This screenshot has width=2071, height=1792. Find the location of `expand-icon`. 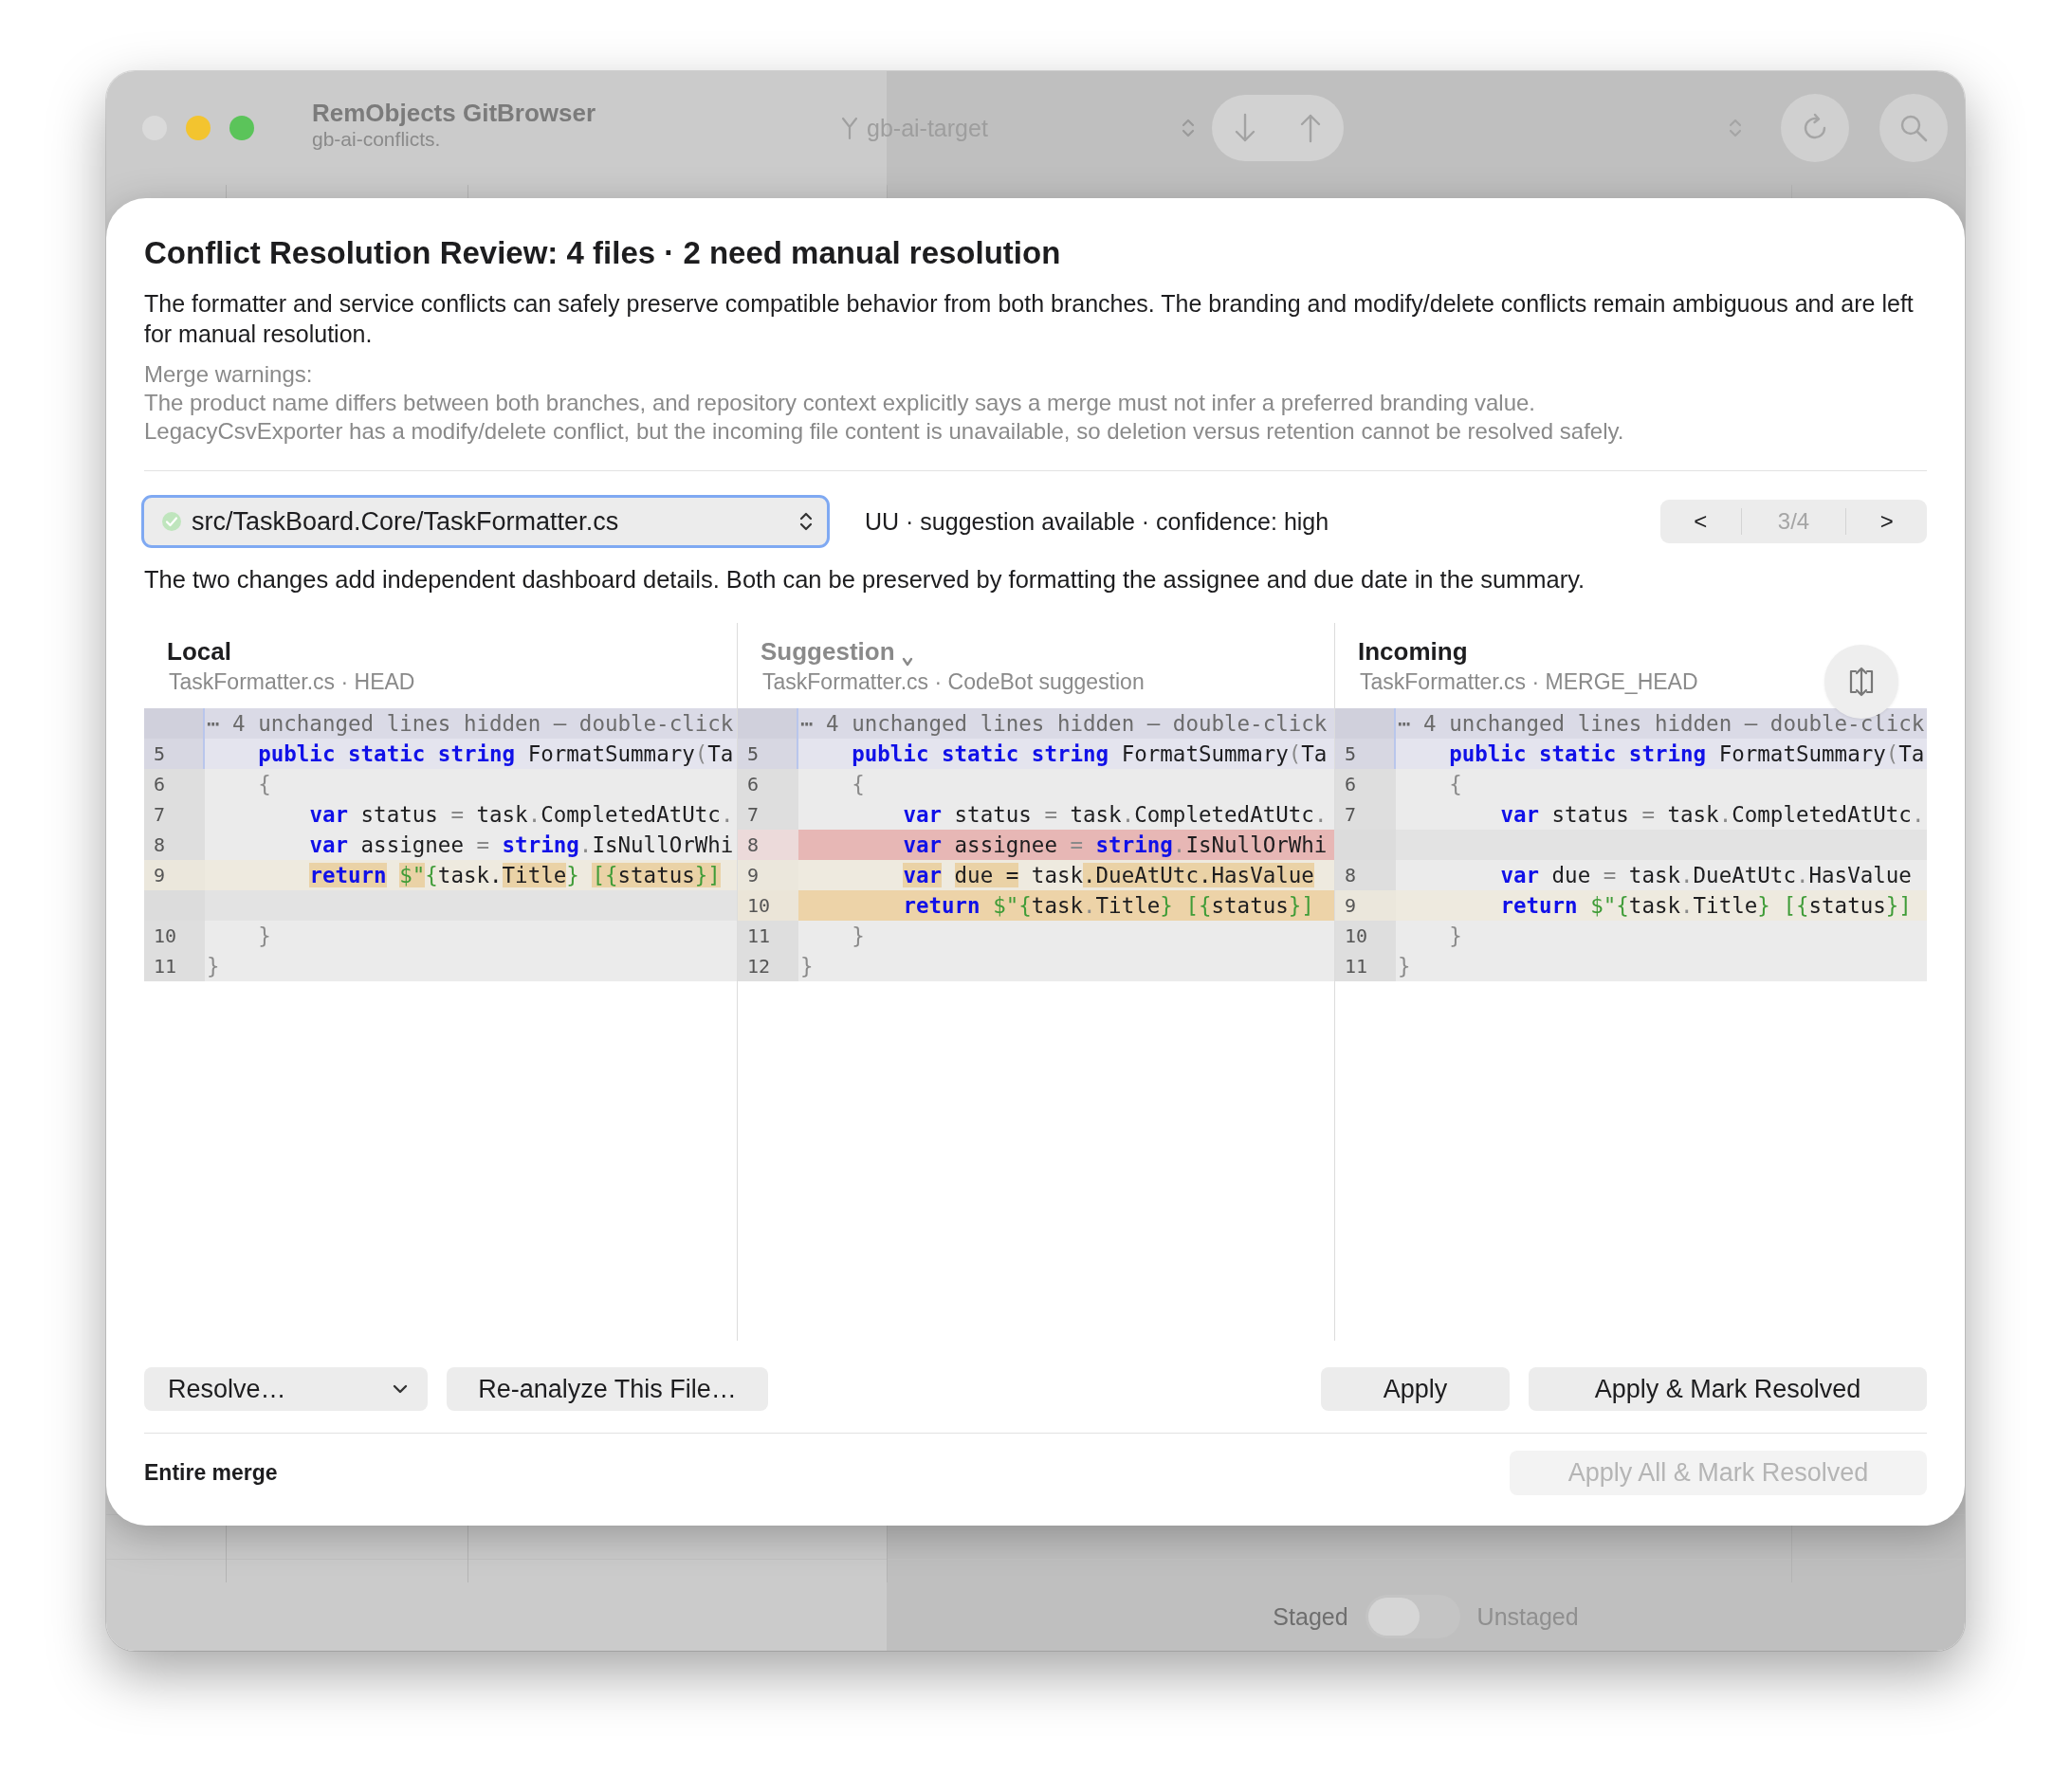

expand-icon is located at coordinates (1861, 682).